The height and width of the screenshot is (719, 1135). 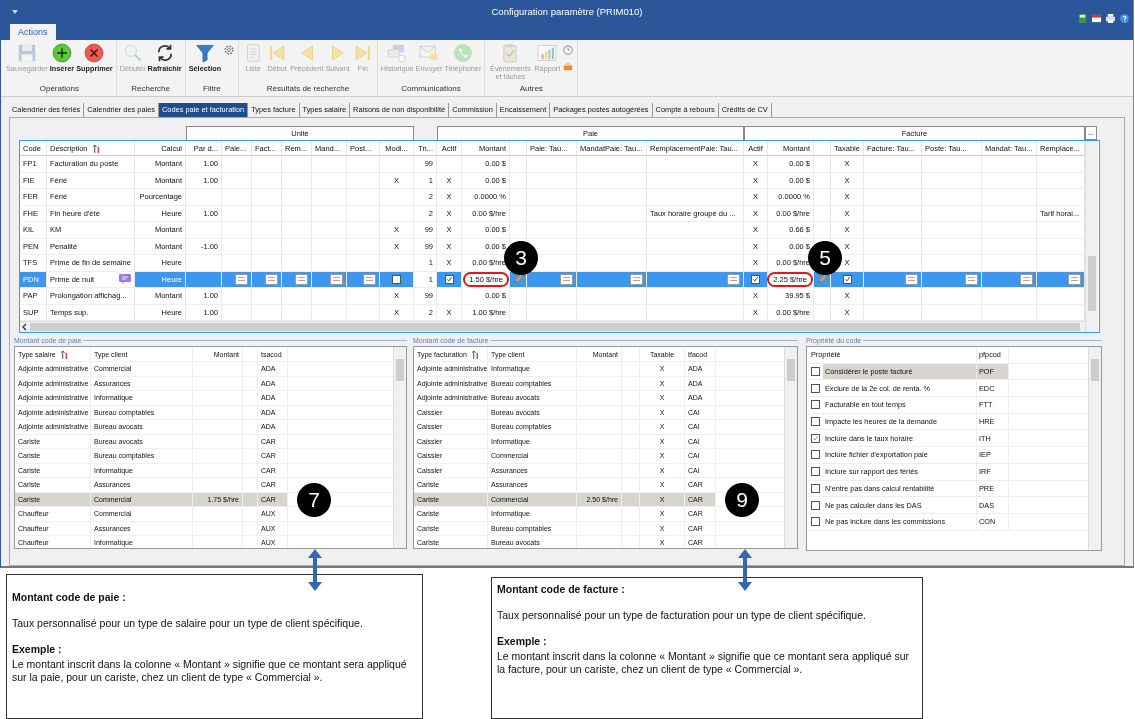 I want to click on printer-icon, so click(x=1110, y=18).